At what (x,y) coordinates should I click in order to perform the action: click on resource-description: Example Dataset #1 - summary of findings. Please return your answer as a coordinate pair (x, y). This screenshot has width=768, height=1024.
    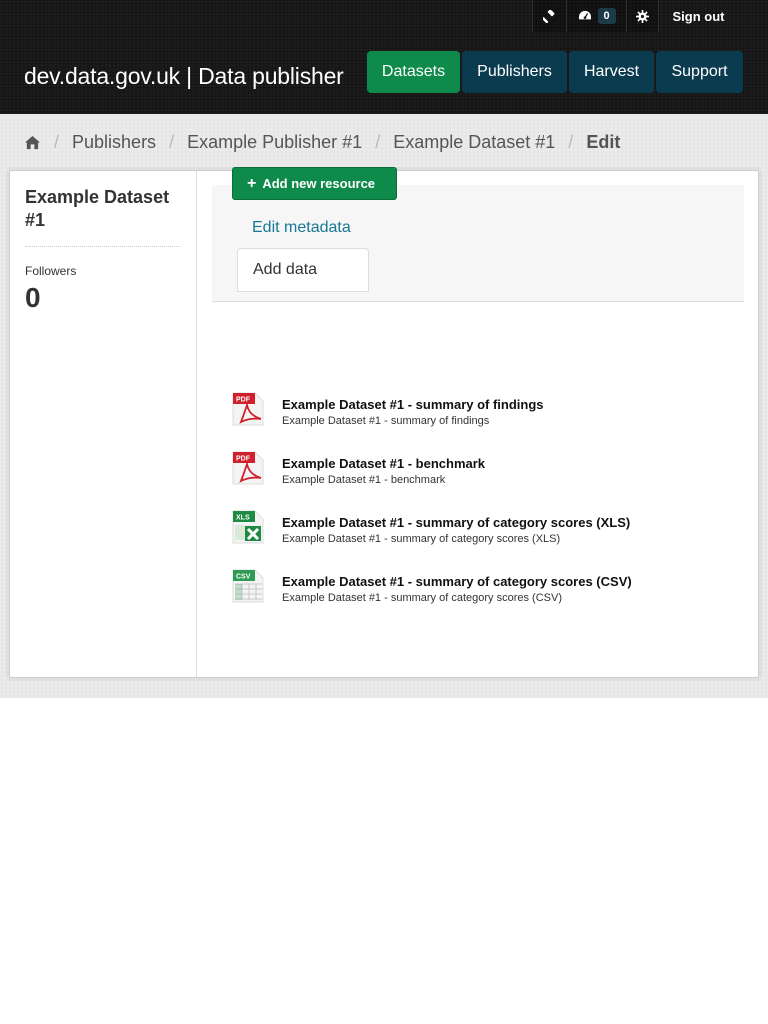
    Looking at the image, I should click on (386, 421).